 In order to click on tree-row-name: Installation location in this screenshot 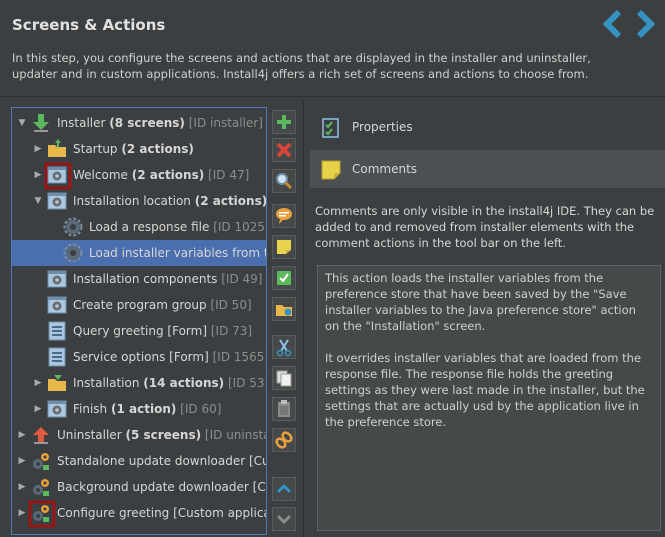, I will do `click(132, 201)`.